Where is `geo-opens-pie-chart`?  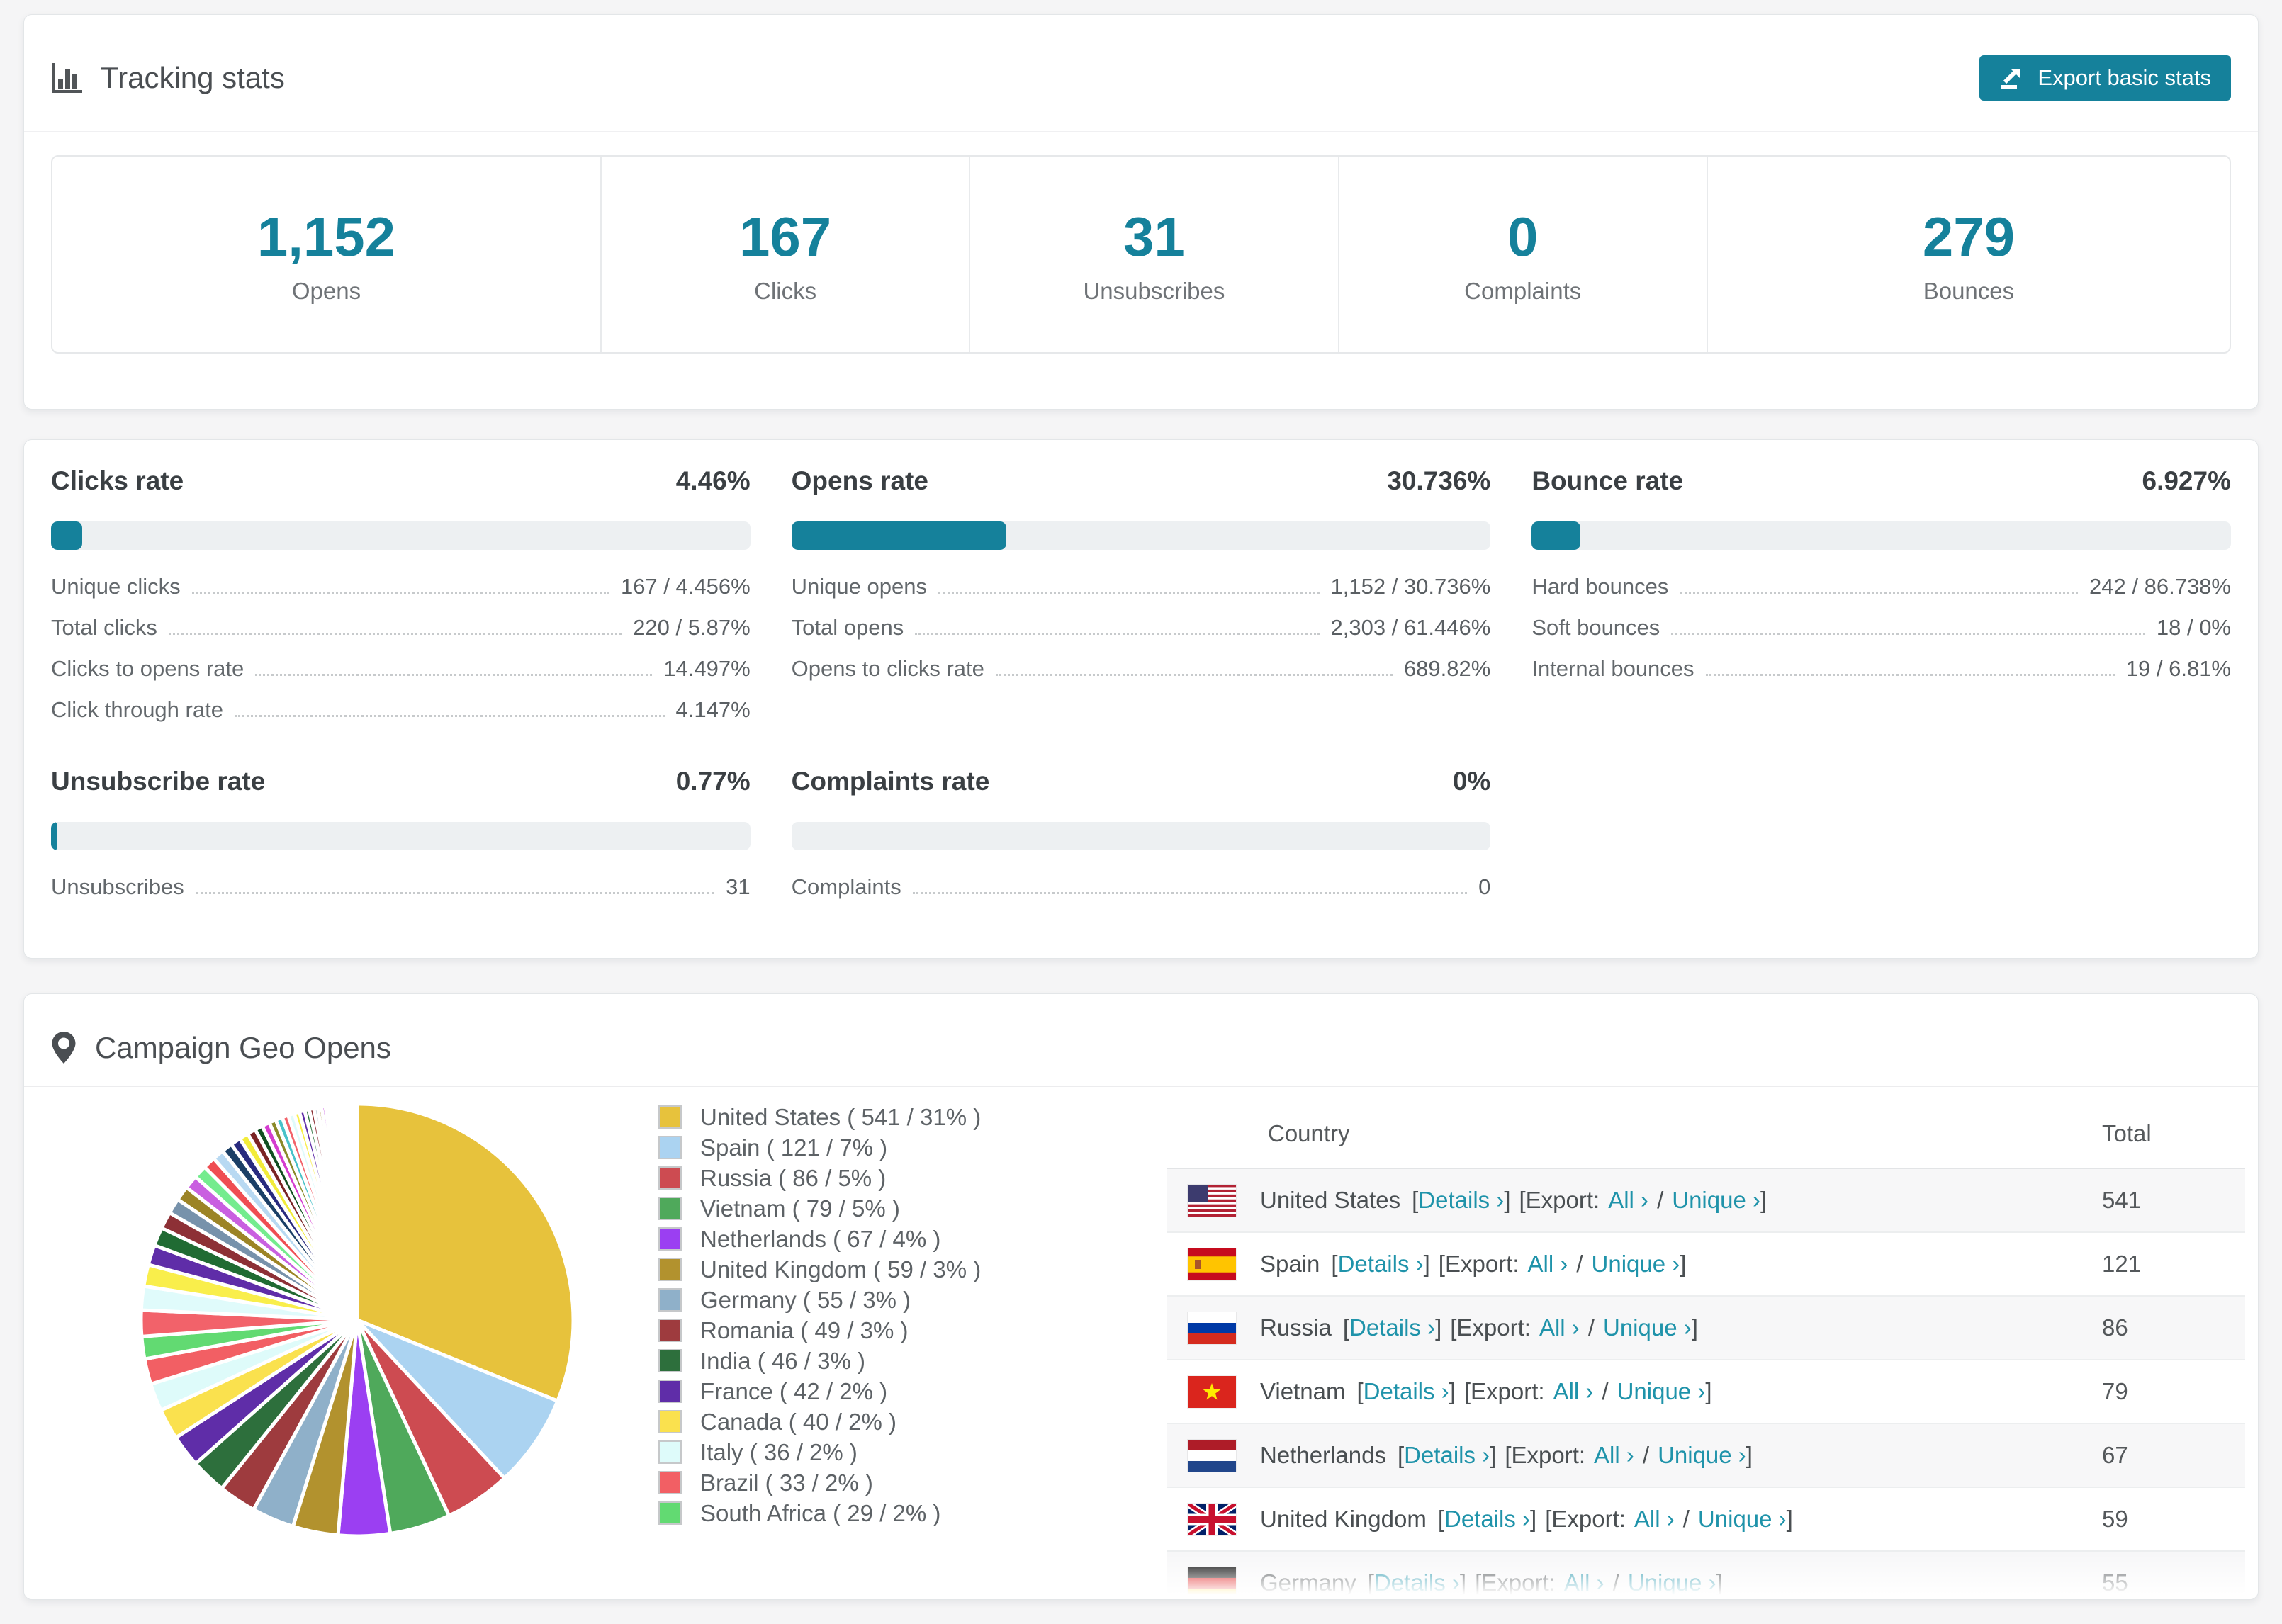 geo-opens-pie-chart is located at coordinates (357, 1320).